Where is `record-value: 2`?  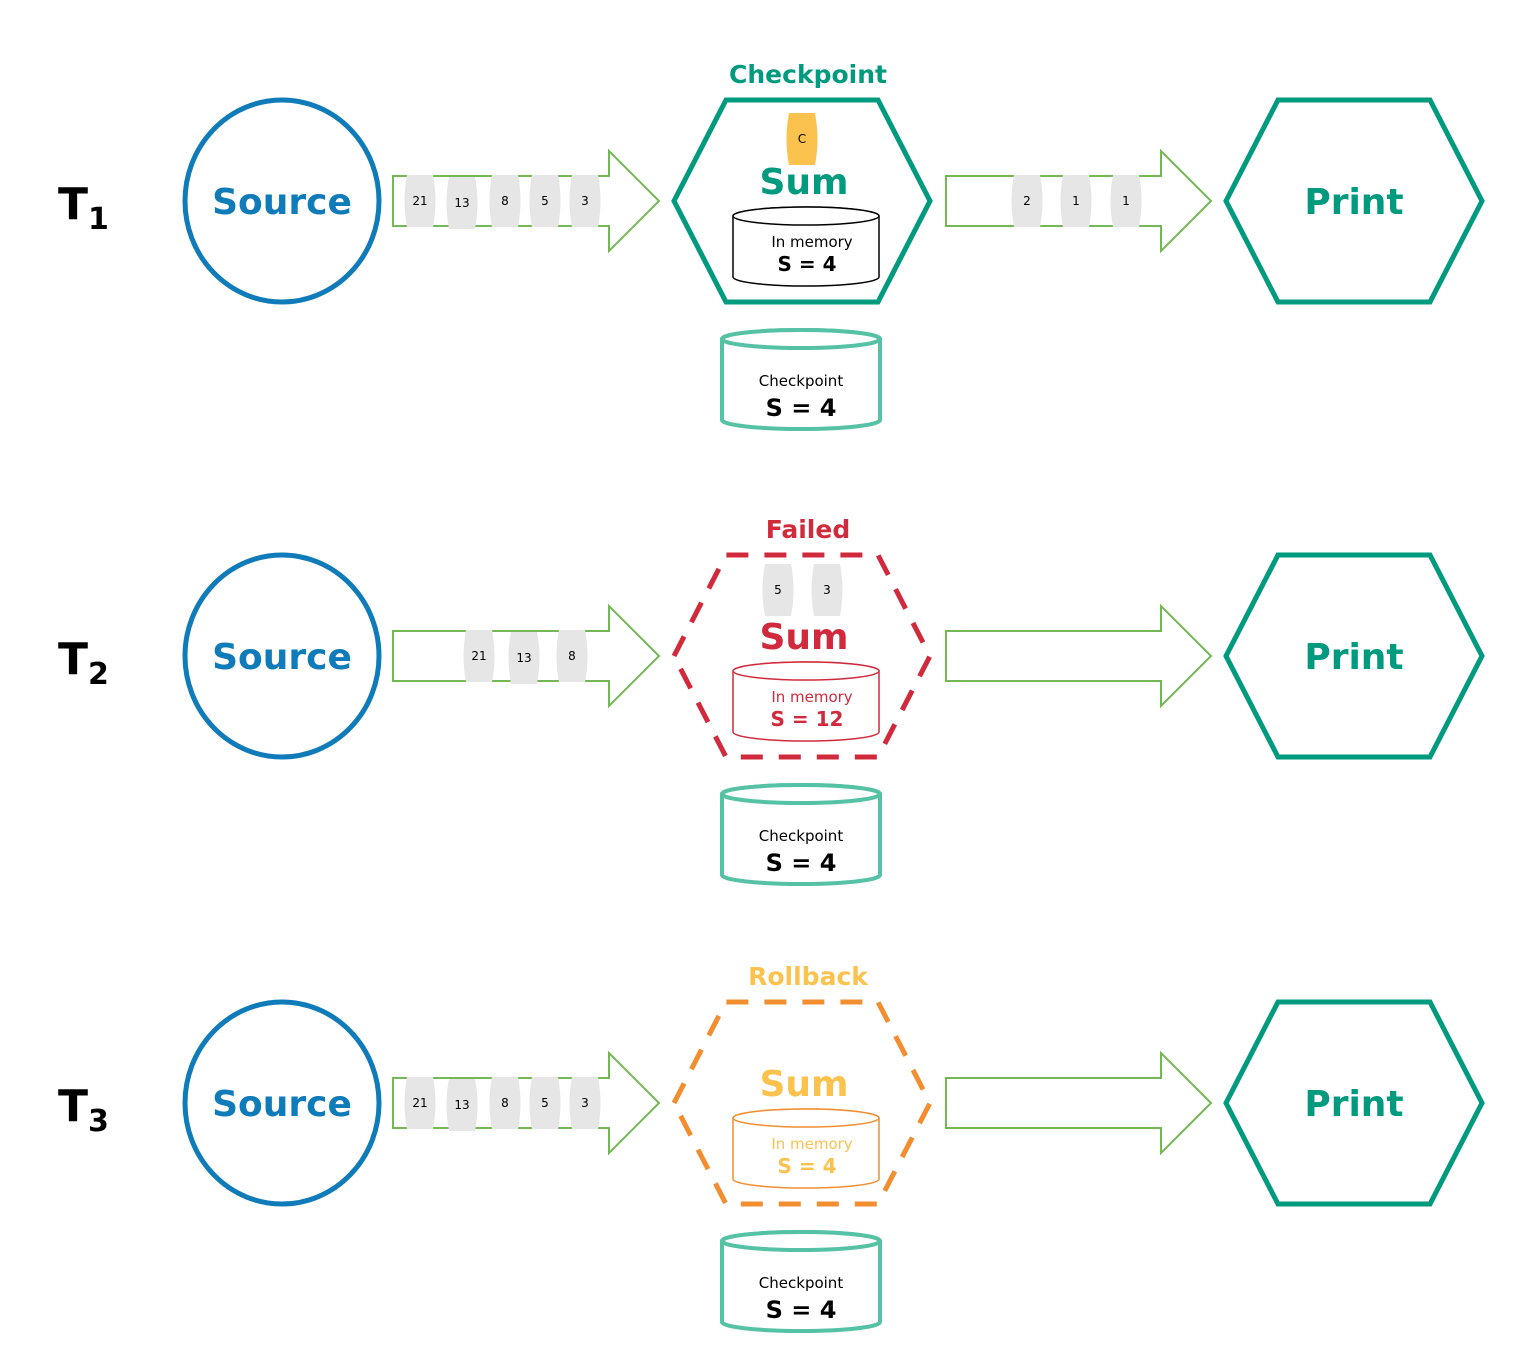
record-value: 2 is located at coordinates (1027, 201).